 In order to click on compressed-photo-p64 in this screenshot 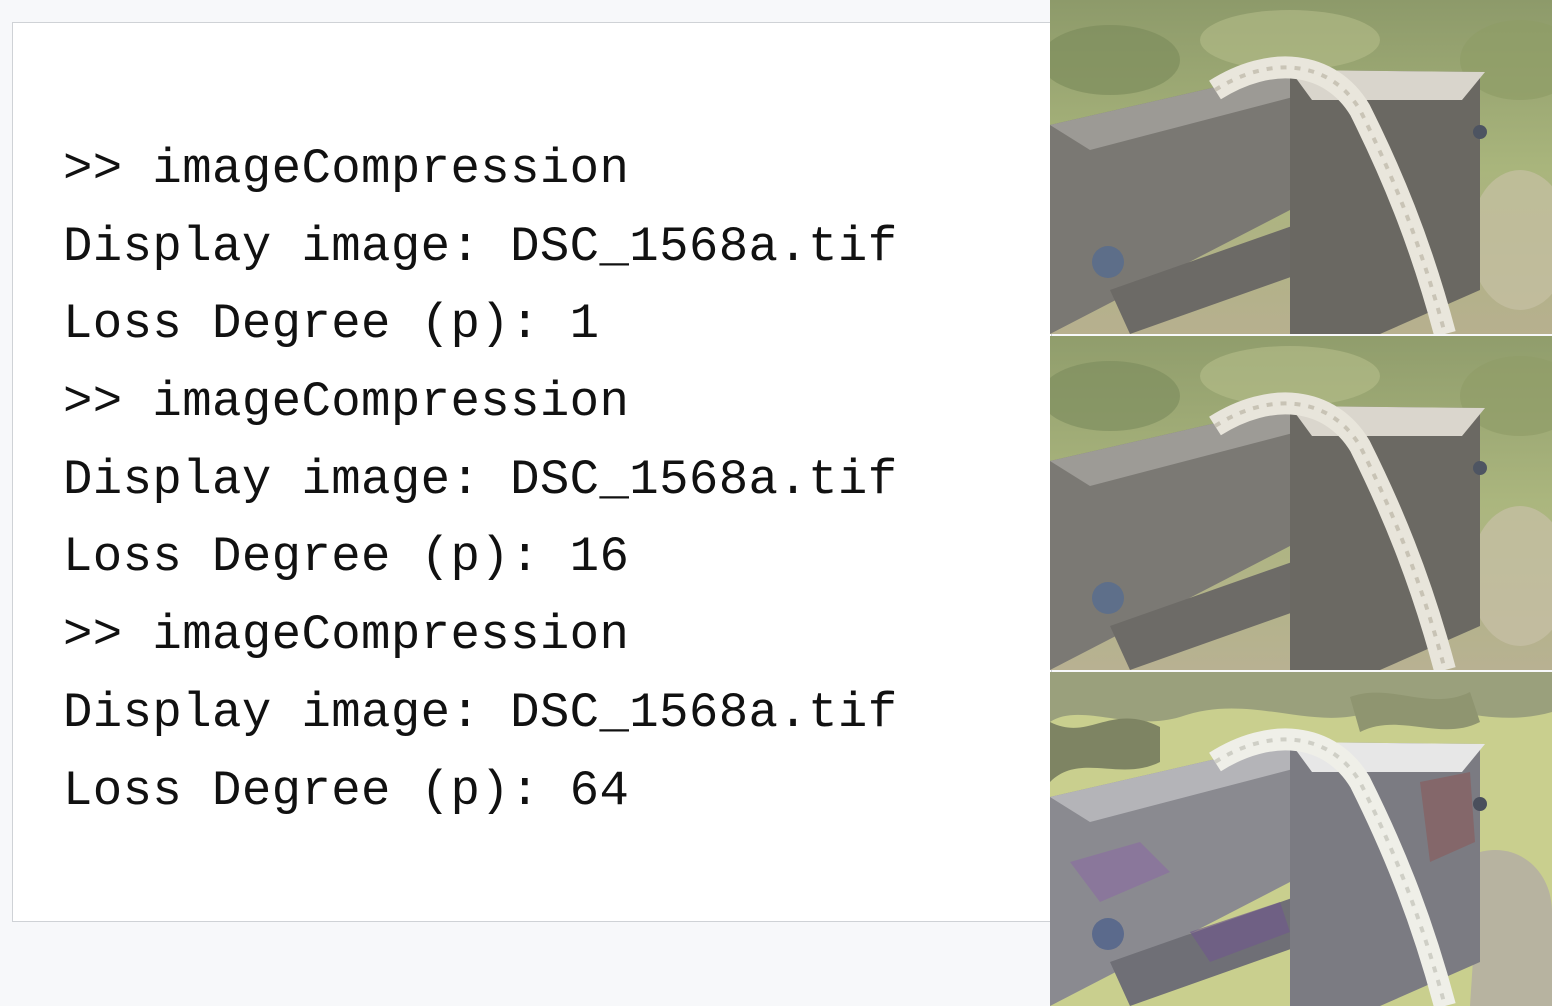, I will do `click(1301, 839)`.